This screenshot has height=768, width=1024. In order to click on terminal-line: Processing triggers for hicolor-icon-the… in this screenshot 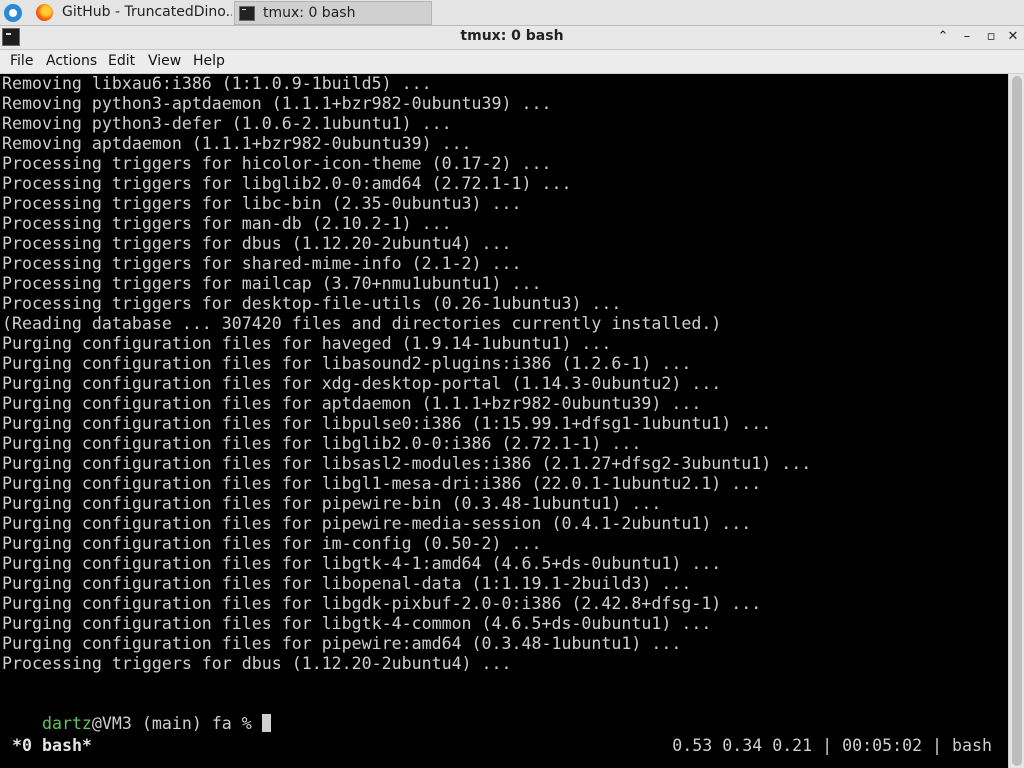, I will do `click(277, 163)`.